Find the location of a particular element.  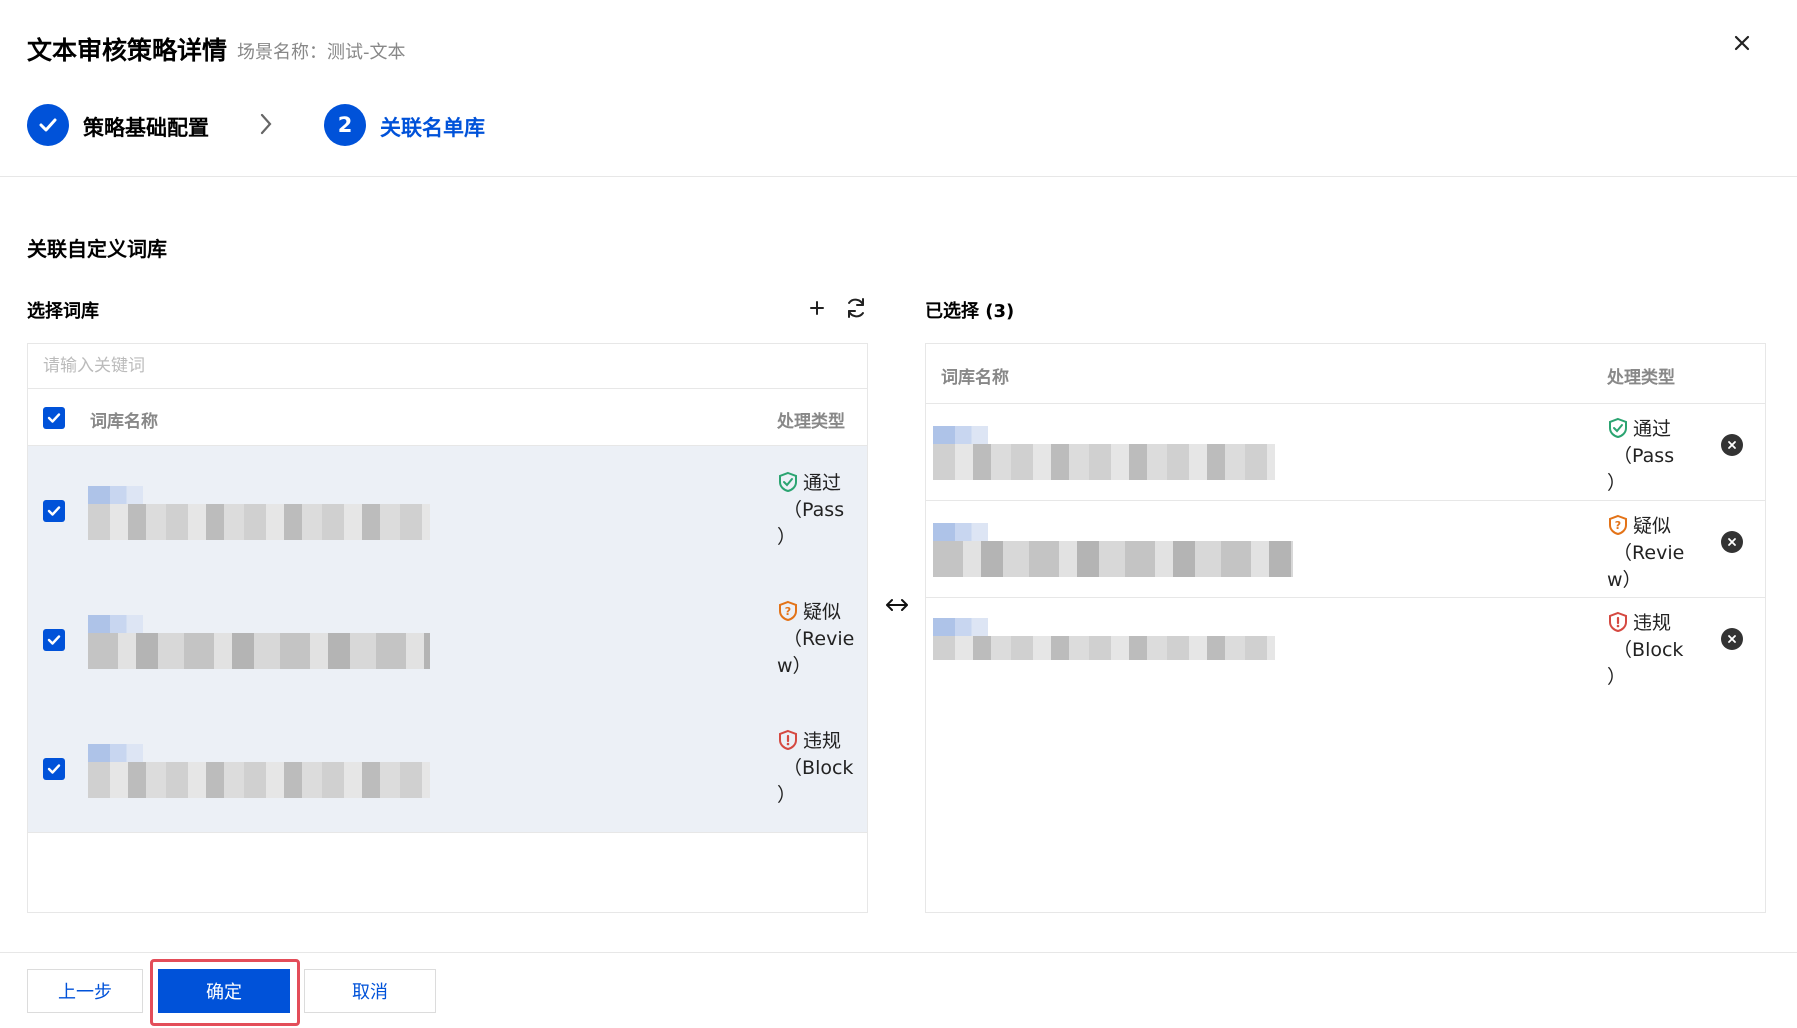

refresh-icon is located at coordinates (856, 308).